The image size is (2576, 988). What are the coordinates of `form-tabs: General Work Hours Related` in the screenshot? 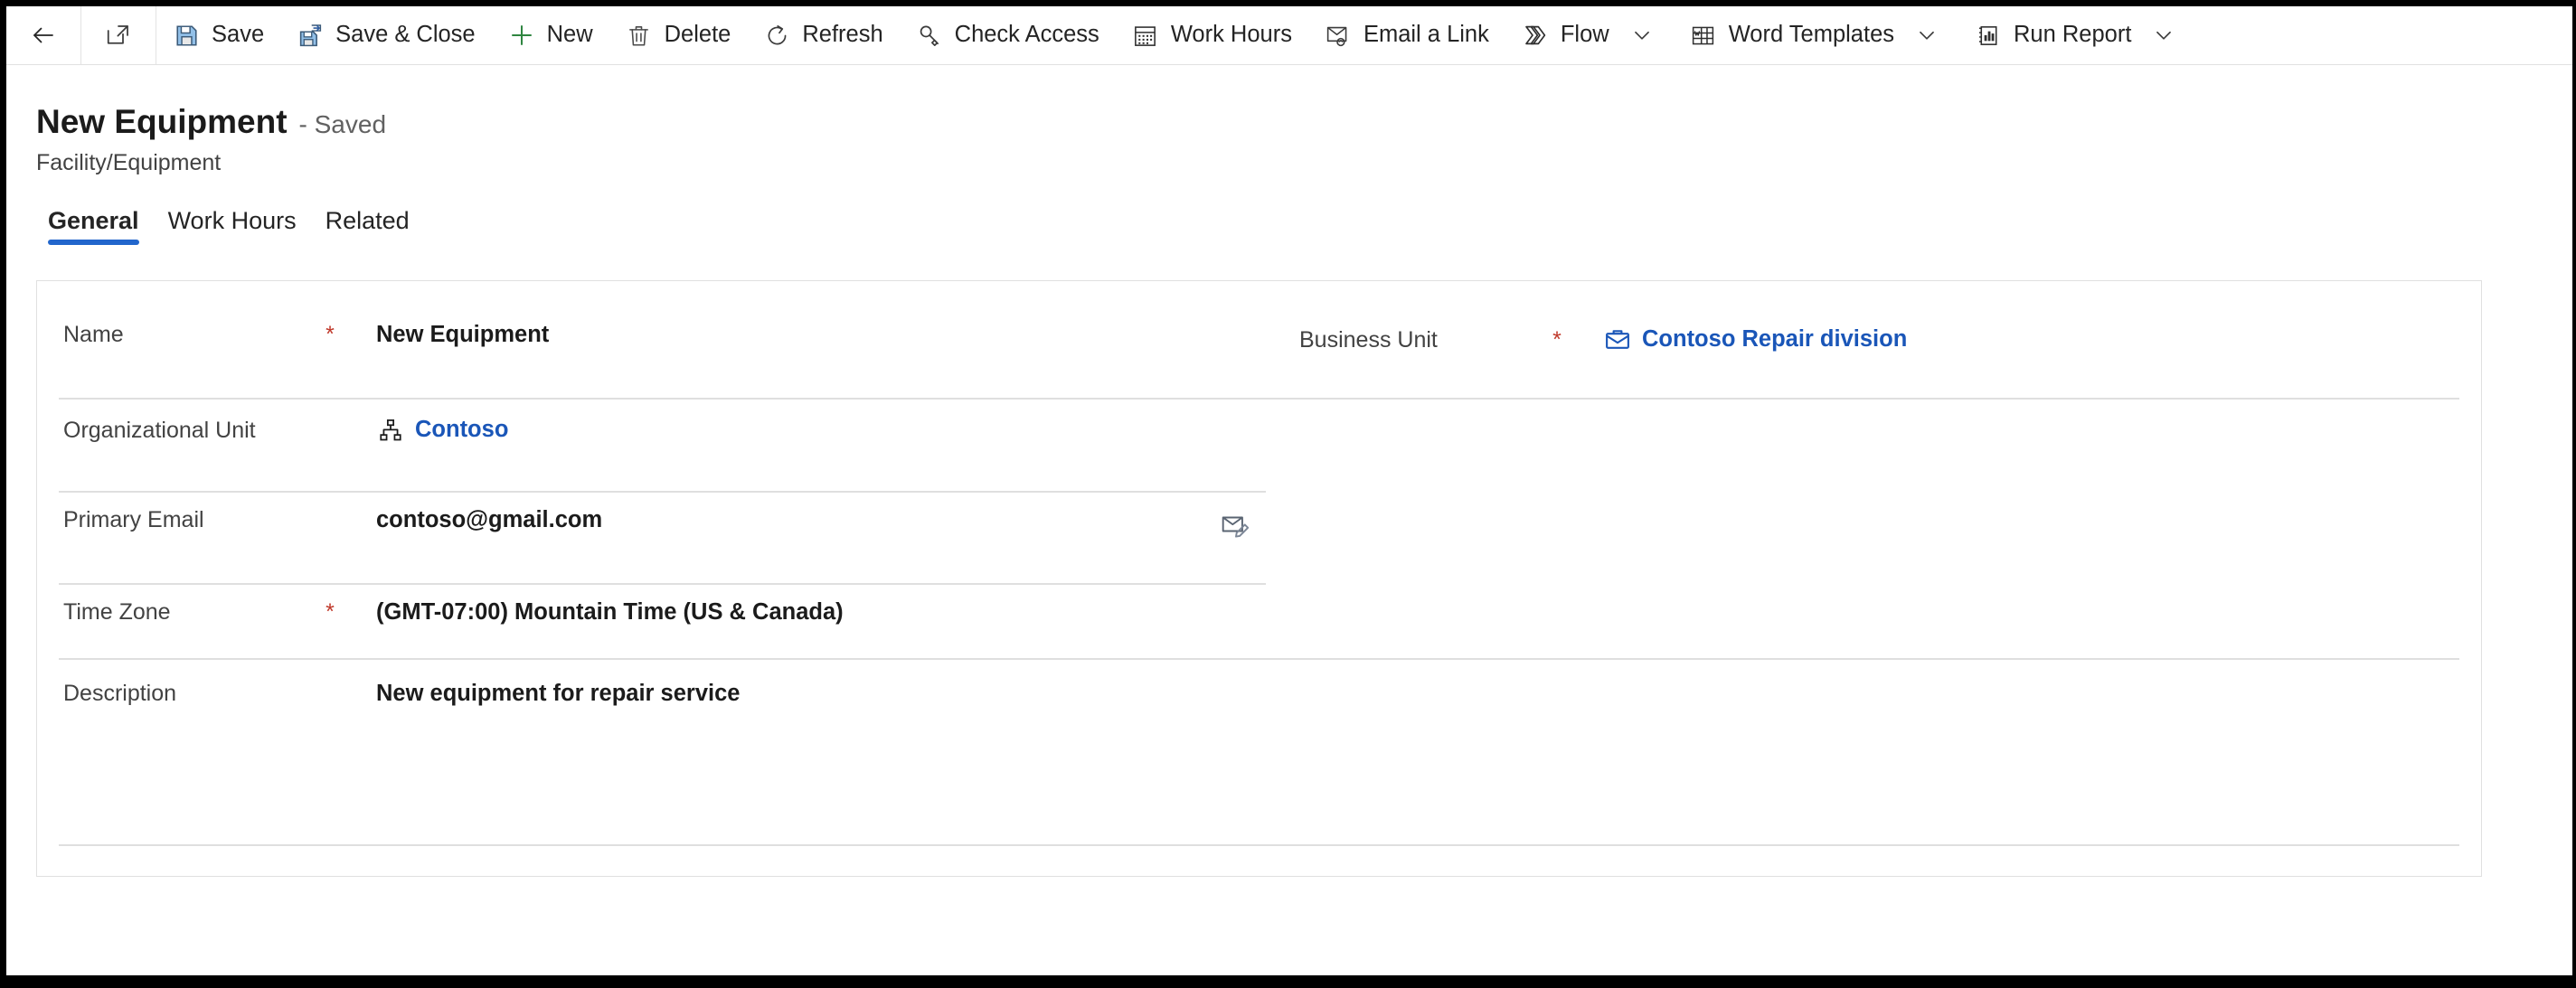 It's located at (1289, 227).